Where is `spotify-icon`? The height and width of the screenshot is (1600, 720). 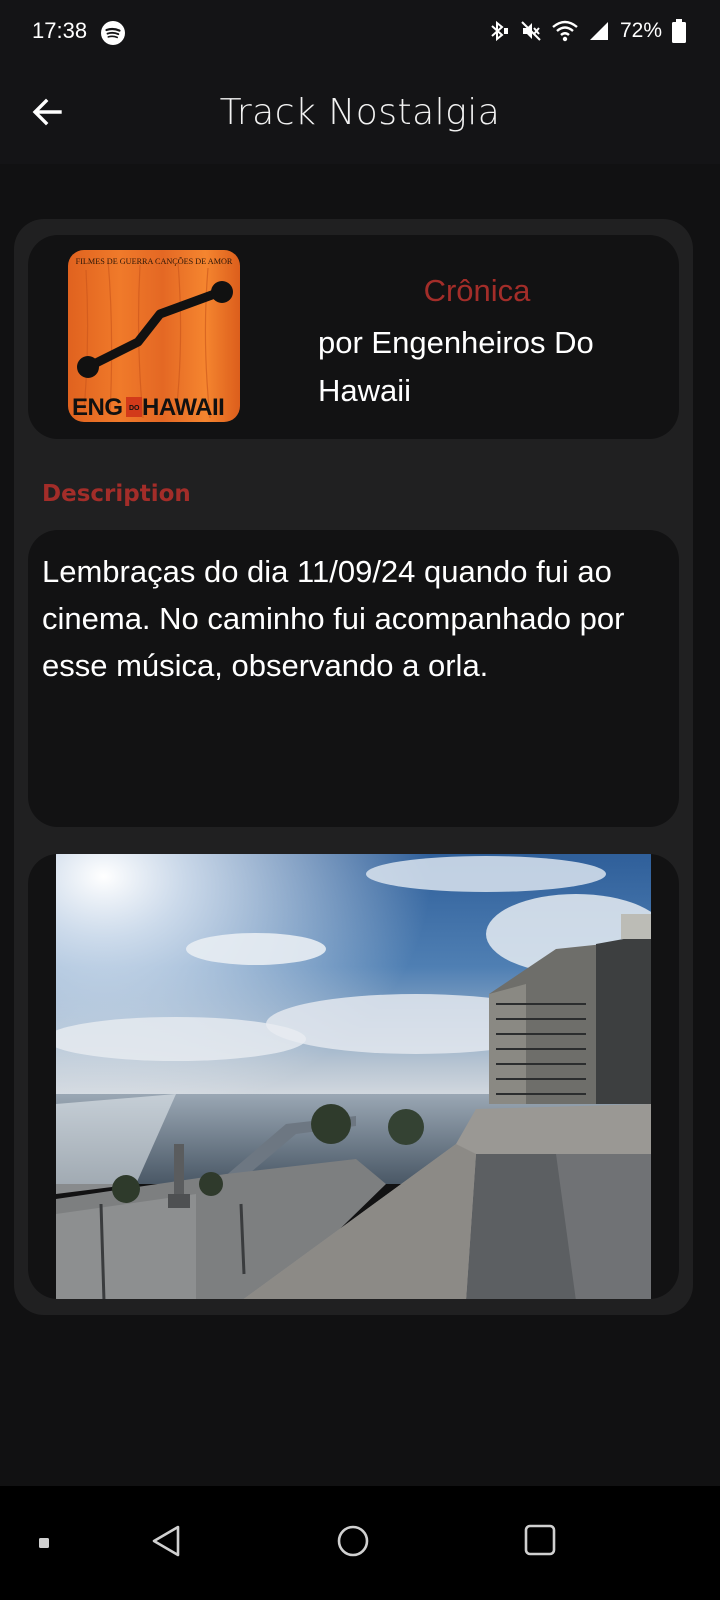 spotify-icon is located at coordinates (113, 33).